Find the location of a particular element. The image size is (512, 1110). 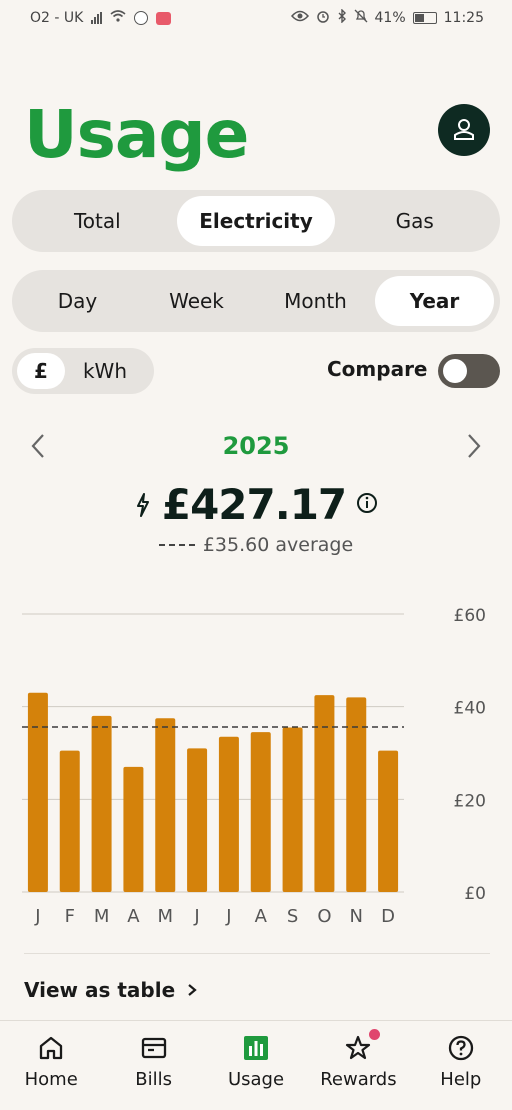

person-icon is located at coordinates (464, 129).